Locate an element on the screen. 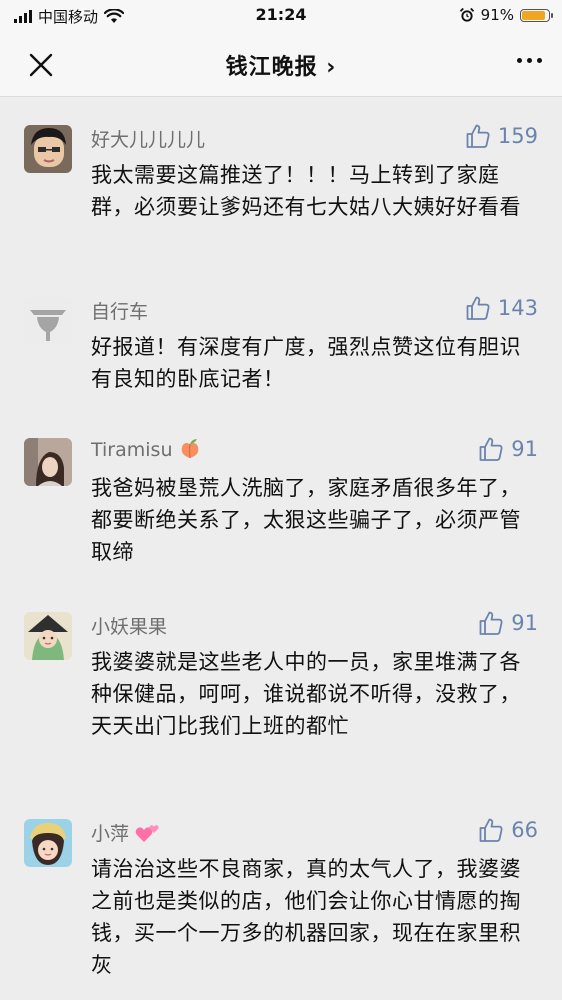 Image resolution: width=562 pixels, height=1000 pixels. alarm-icon is located at coordinates (466, 14).